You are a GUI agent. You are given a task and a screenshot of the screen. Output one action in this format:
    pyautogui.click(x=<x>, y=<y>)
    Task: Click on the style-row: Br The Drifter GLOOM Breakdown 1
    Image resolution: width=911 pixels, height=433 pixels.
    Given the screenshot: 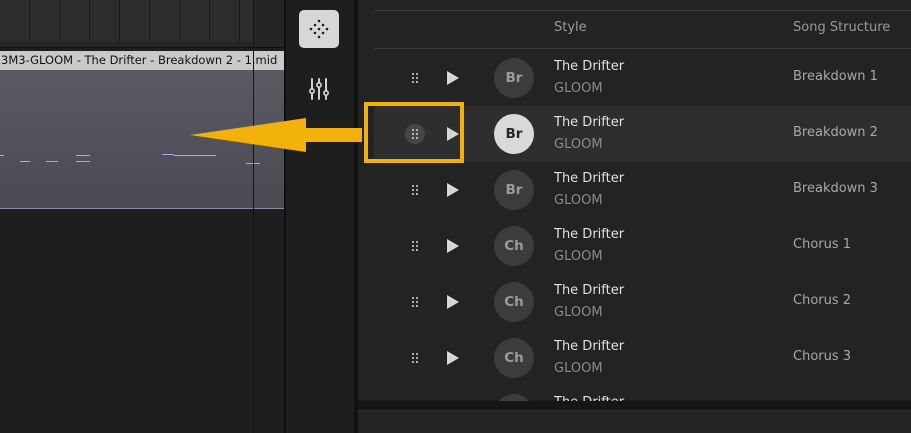 What is the action you would take?
    pyautogui.click(x=642, y=78)
    